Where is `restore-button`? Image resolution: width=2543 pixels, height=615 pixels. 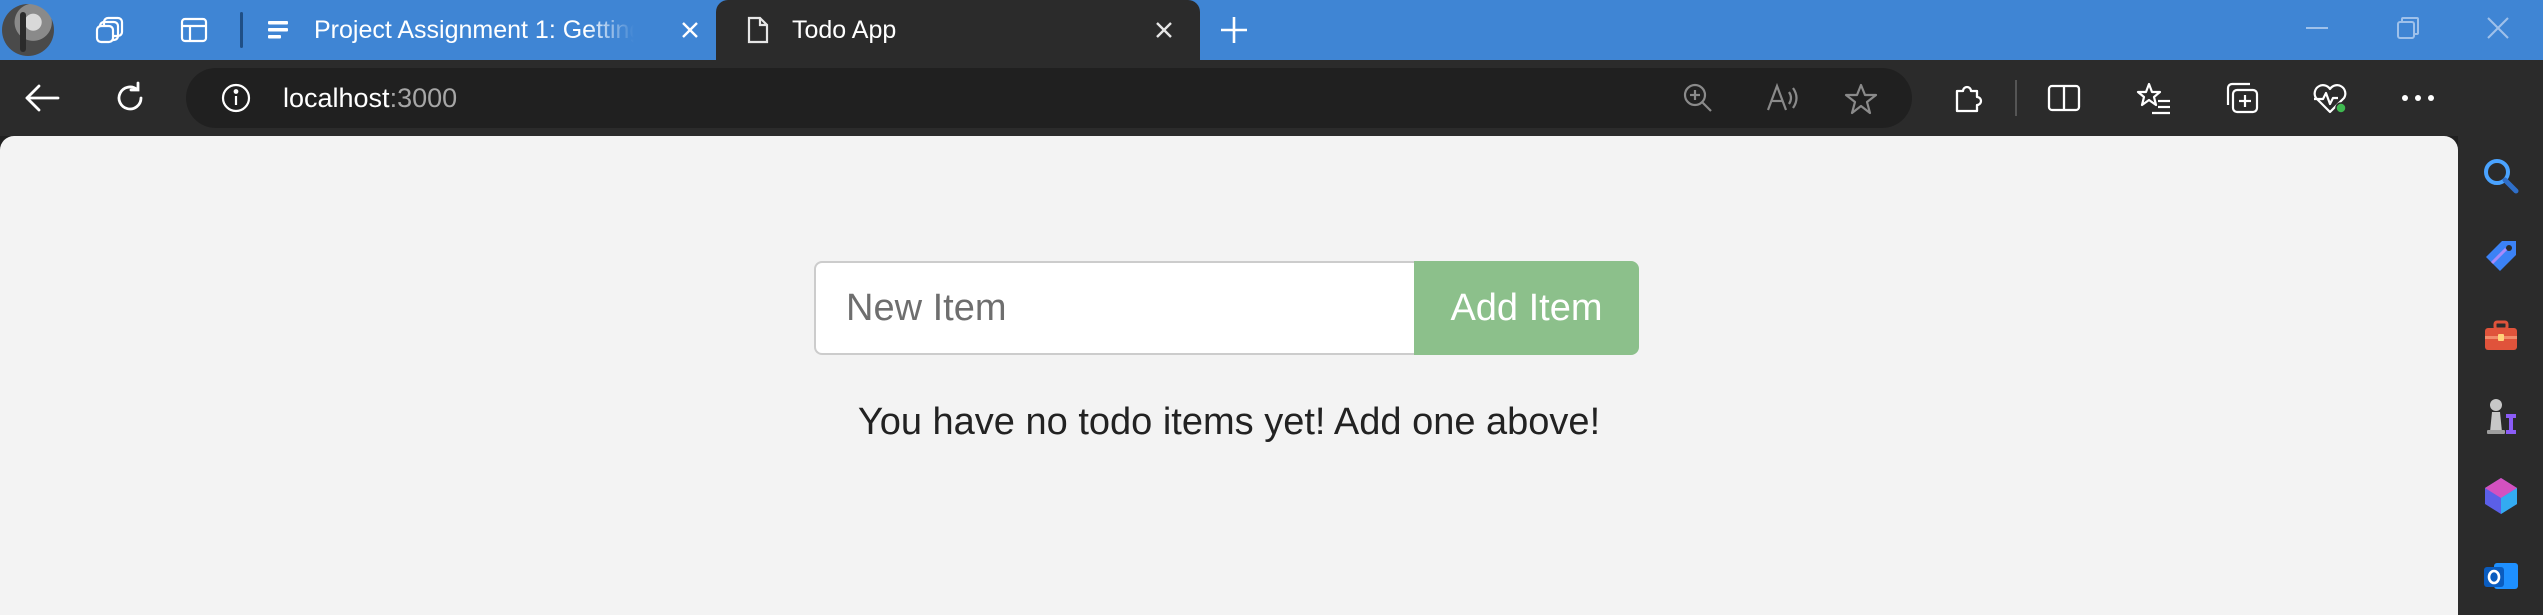
restore-button is located at coordinates (2408, 28).